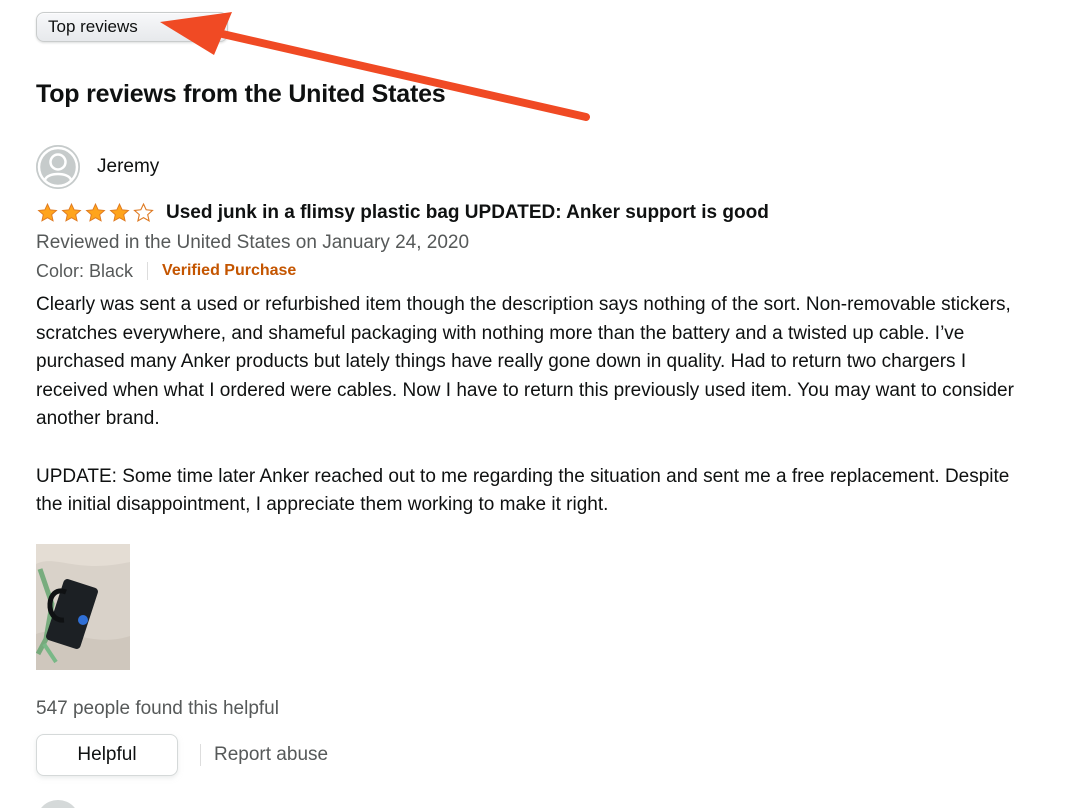 Image resolution: width=1080 pixels, height=808 pixels. What do you see at coordinates (536, 167) in the screenshot?
I see `reviewer-profile: Jeremy` at bounding box center [536, 167].